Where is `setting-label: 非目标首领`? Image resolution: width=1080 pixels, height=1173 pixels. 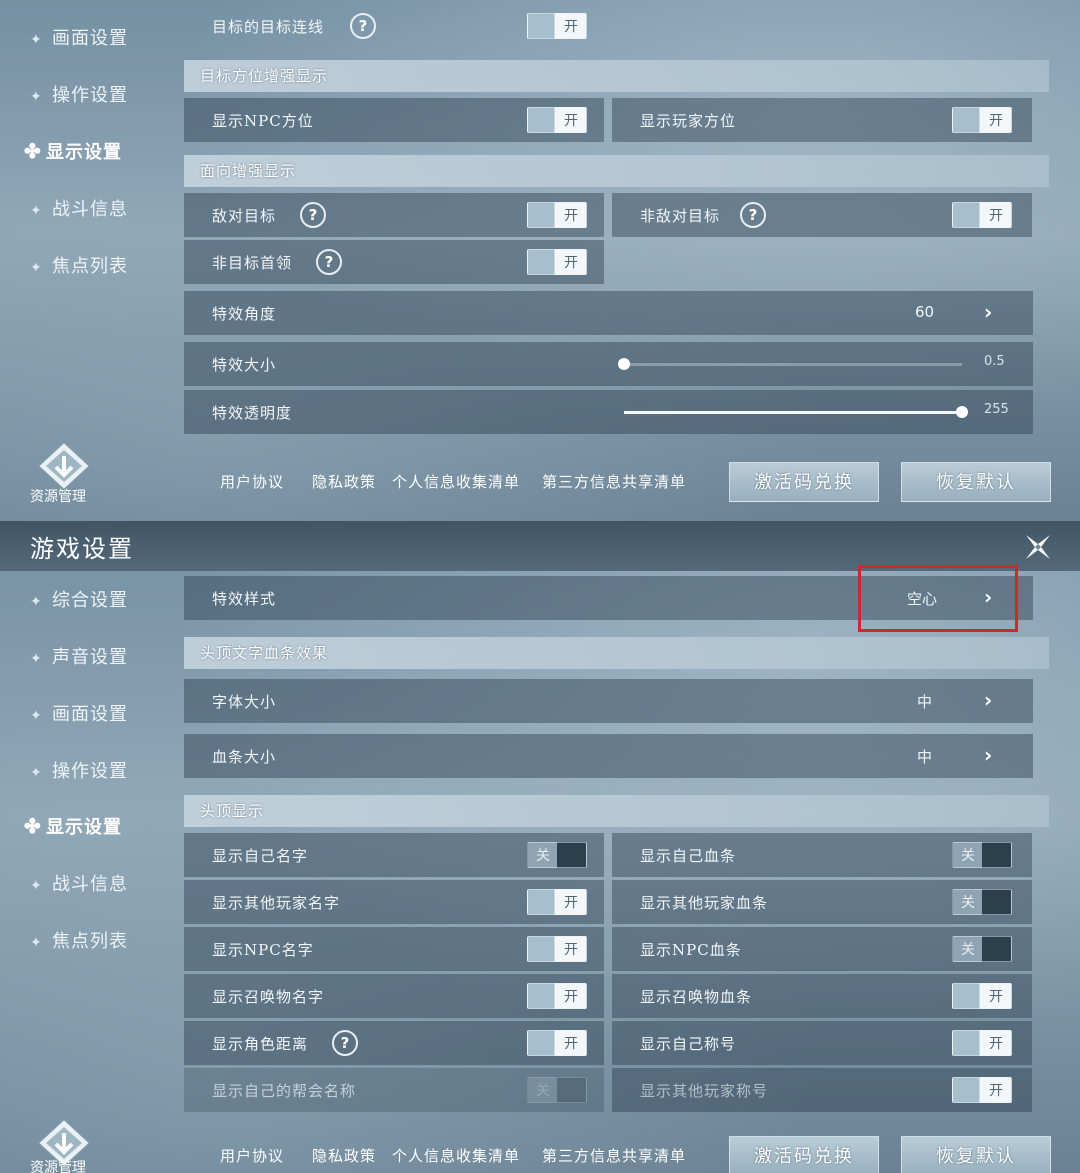
setting-label: 非目标首领 is located at coordinates (252, 263).